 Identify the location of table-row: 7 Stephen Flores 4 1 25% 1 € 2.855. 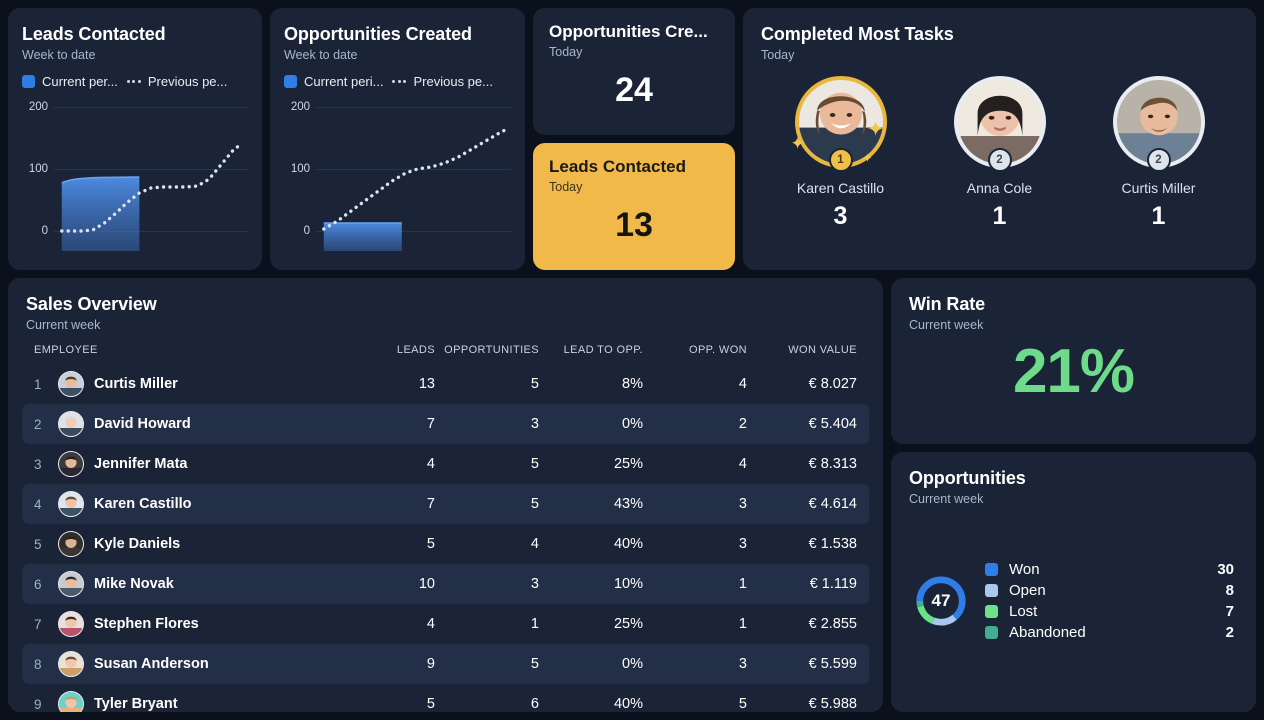
(445, 624).